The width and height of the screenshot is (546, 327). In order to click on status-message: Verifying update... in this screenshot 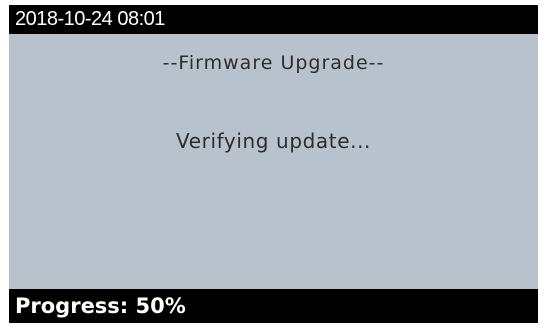, I will do `click(273, 141)`.